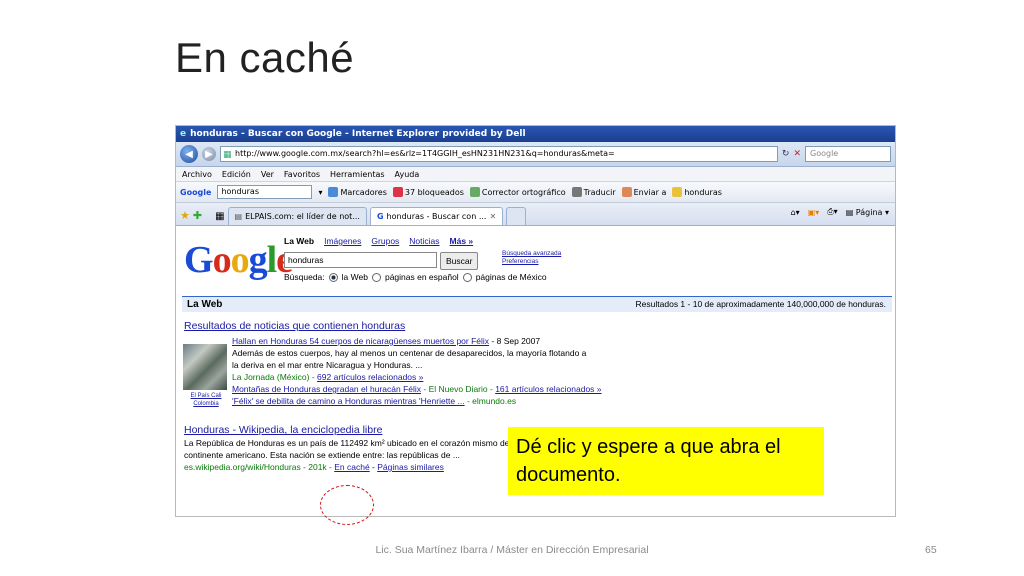  What do you see at coordinates (238, 260) in the screenshot?
I see `google-logo: Google` at bounding box center [238, 260].